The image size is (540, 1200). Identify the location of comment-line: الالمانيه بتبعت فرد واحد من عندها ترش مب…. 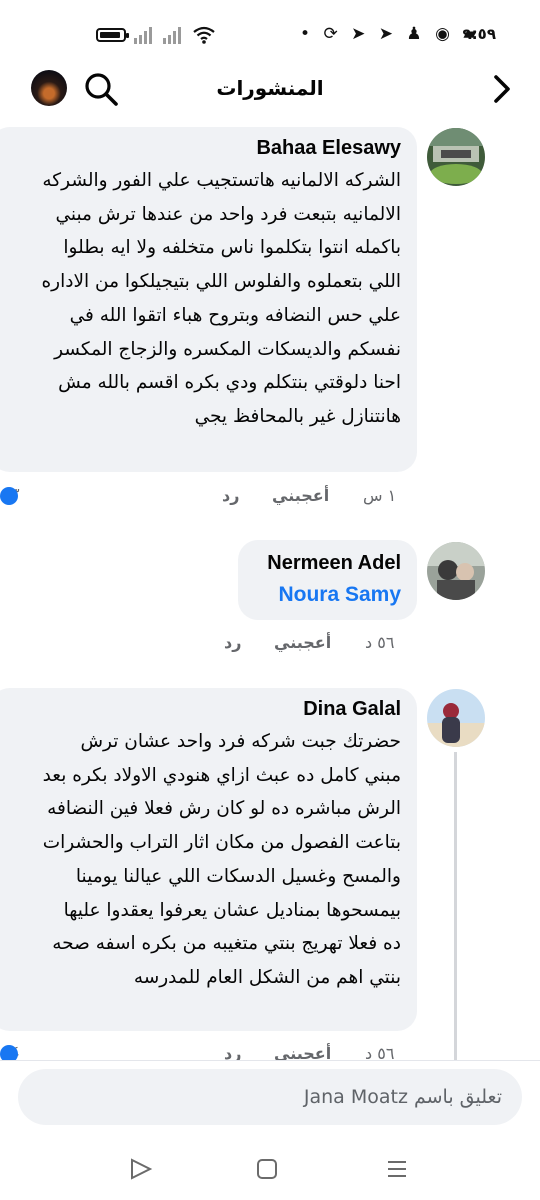
(228, 214).